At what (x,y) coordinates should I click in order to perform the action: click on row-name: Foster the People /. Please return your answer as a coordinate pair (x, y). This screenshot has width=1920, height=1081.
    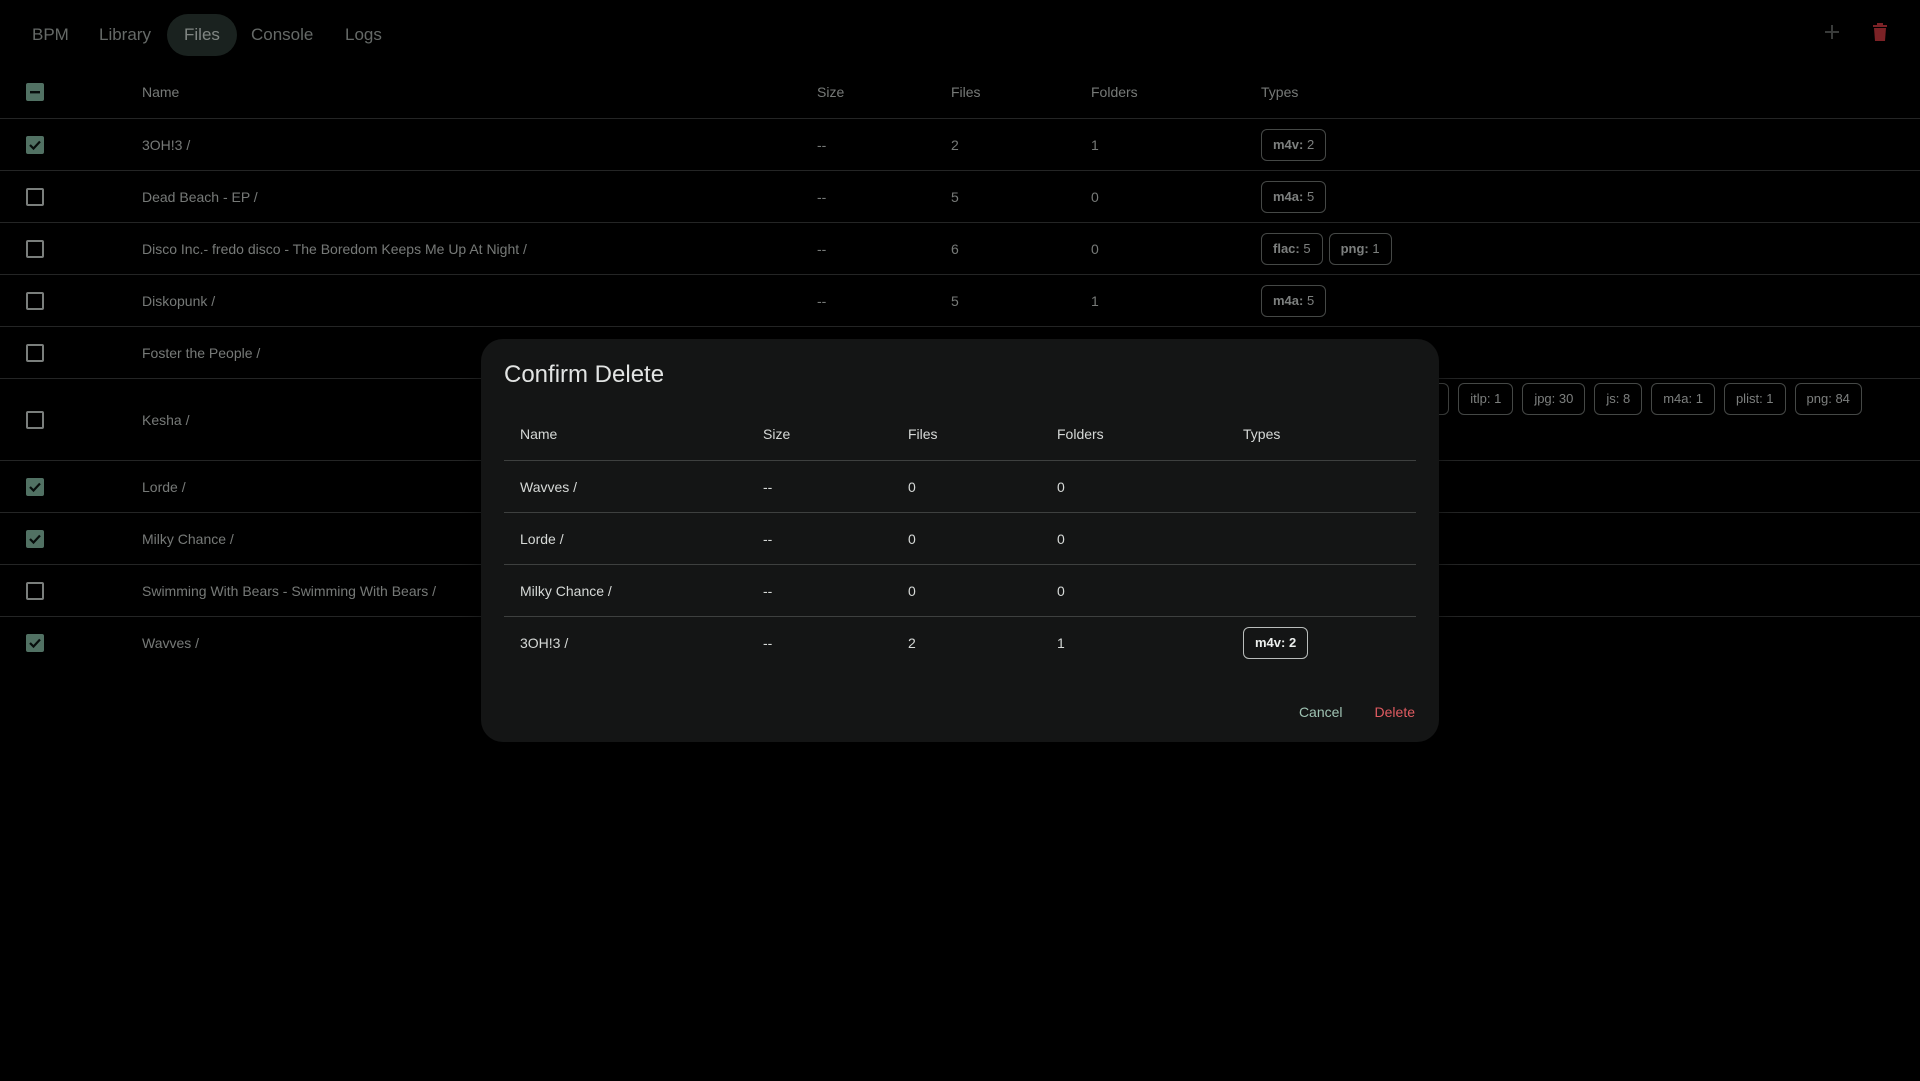
    Looking at the image, I should click on (201, 352).